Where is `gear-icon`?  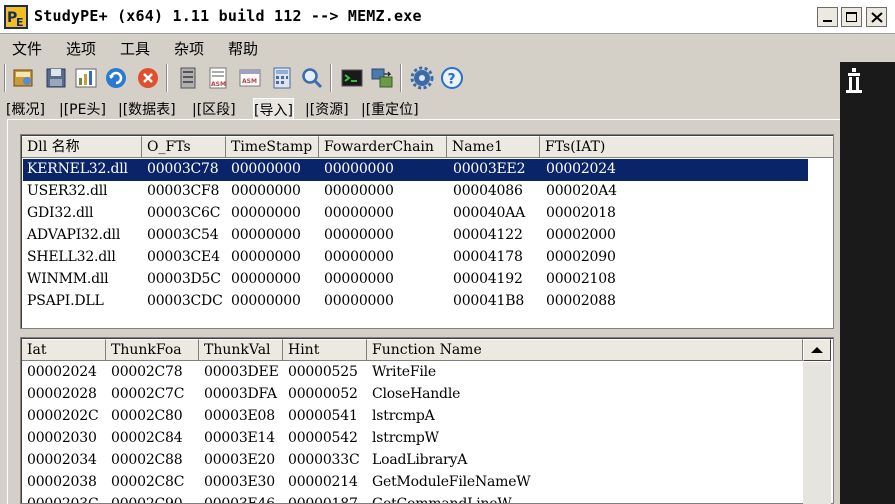
gear-icon is located at coordinates (422, 78).